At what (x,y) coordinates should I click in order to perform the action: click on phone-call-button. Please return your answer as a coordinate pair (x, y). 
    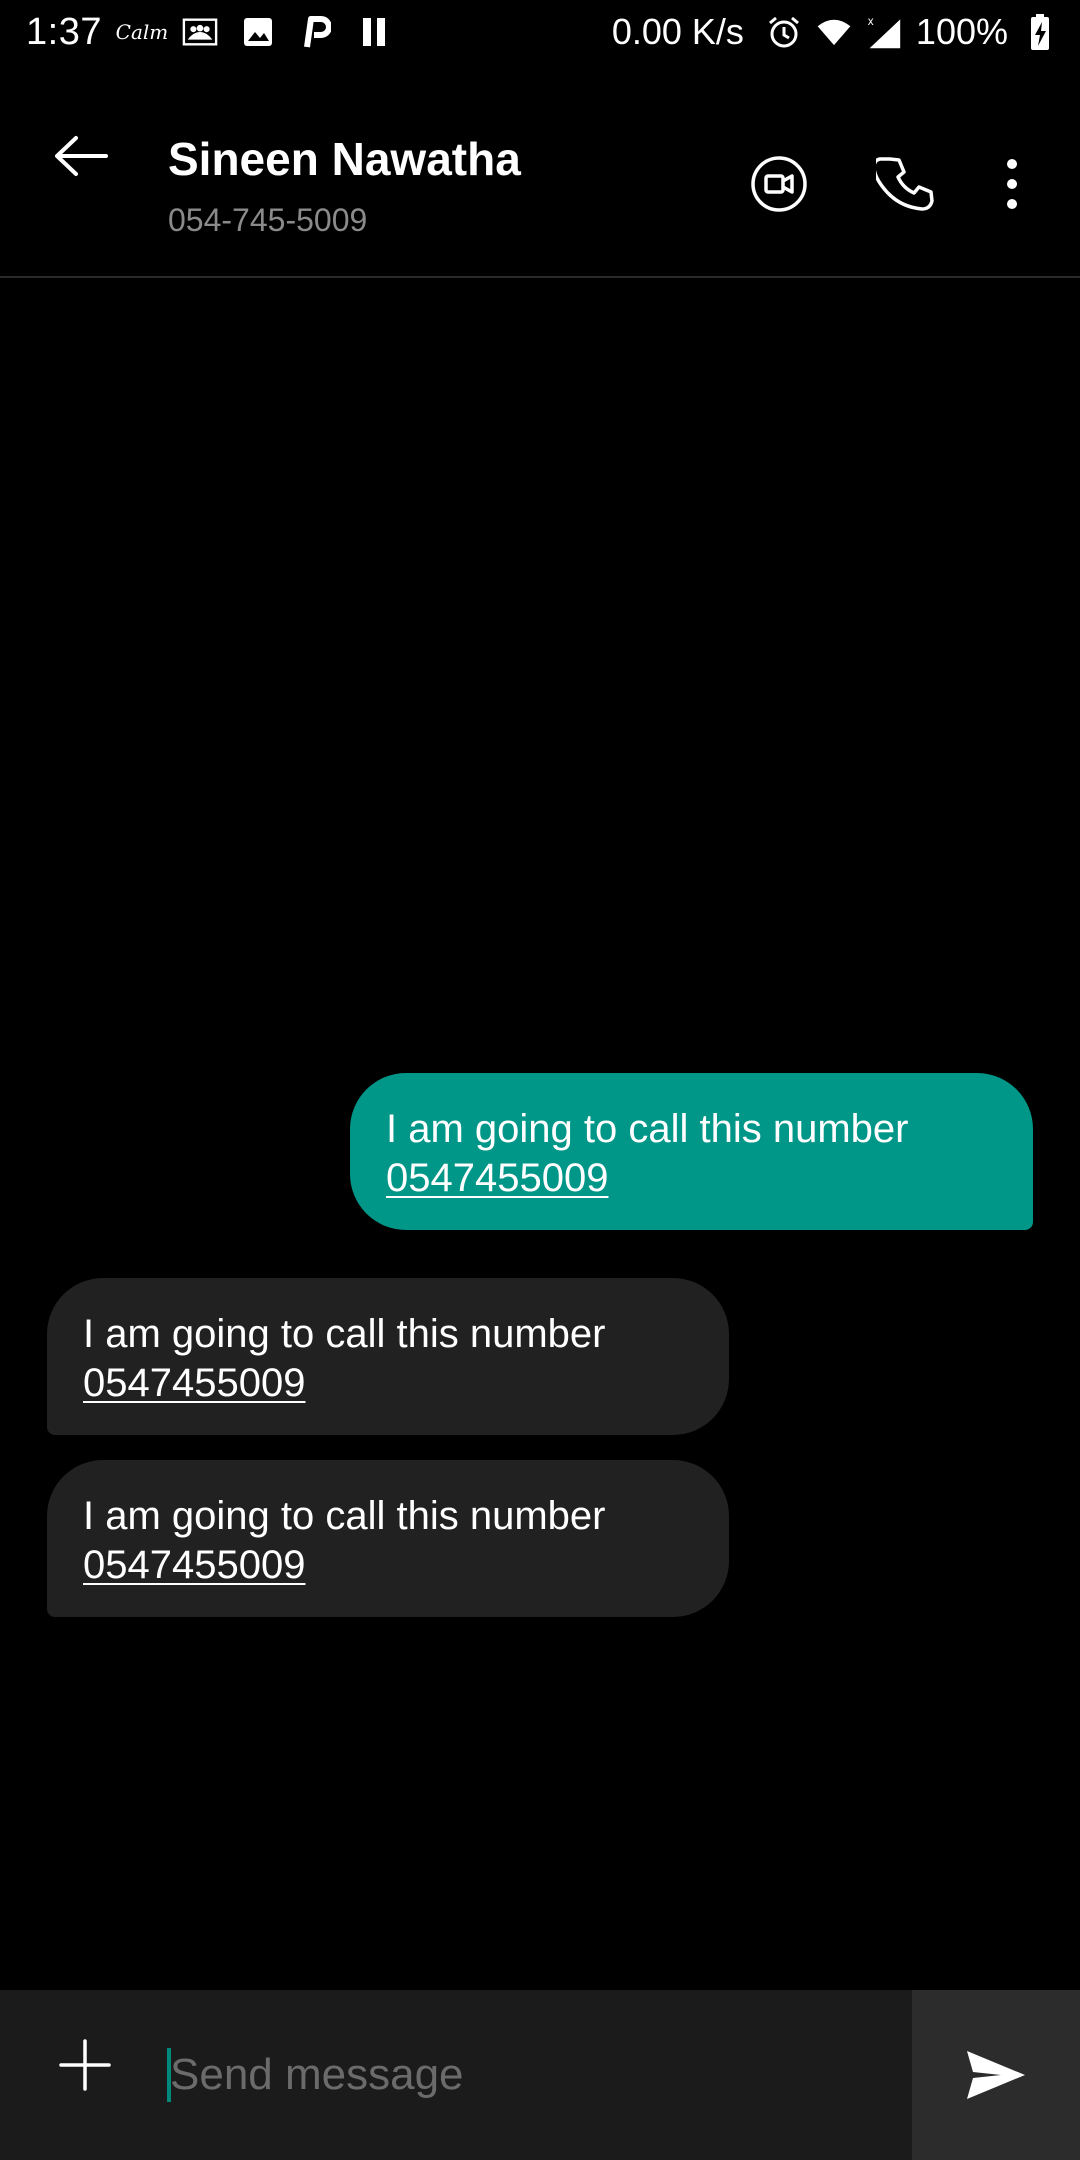
    Looking at the image, I should click on (907, 184).